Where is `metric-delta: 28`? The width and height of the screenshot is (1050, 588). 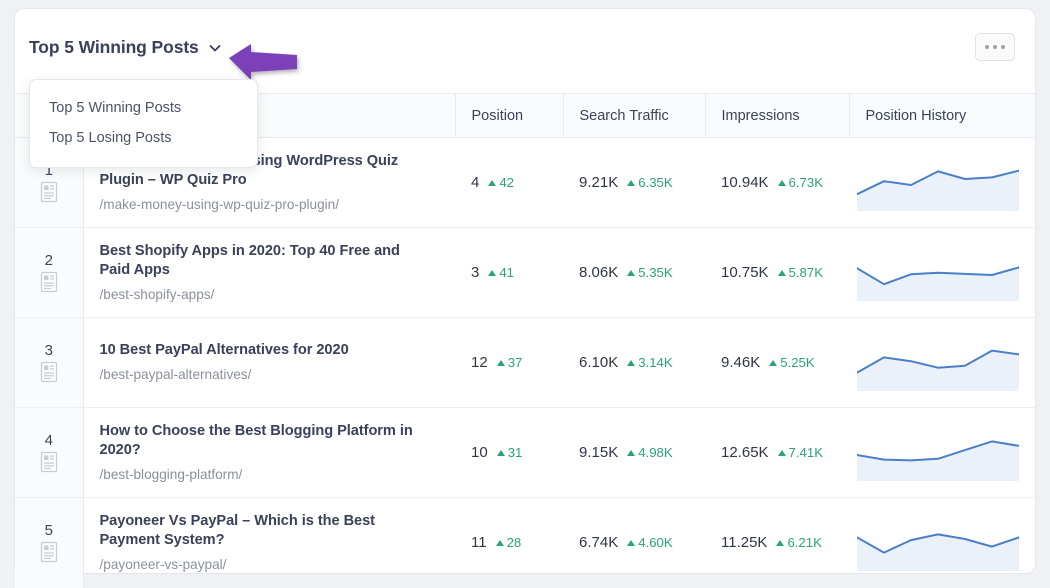
metric-delta: 28 is located at coordinates (508, 543).